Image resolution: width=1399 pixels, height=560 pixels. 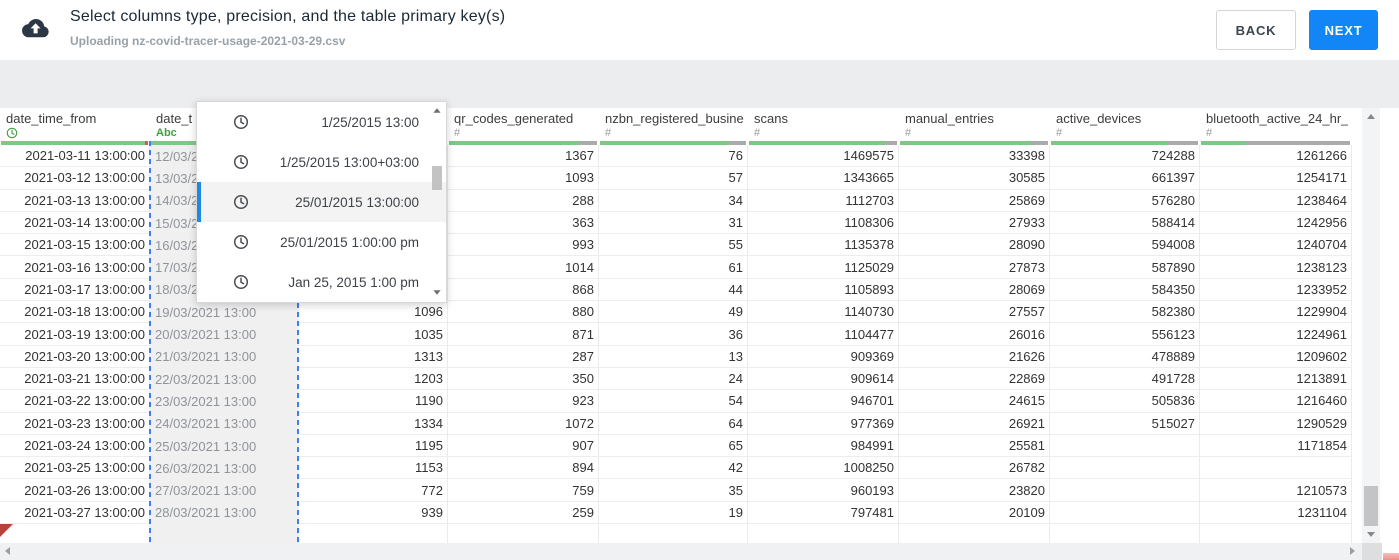 What do you see at coordinates (523, 379) in the screenshot?
I see `table-cell: 350` at bounding box center [523, 379].